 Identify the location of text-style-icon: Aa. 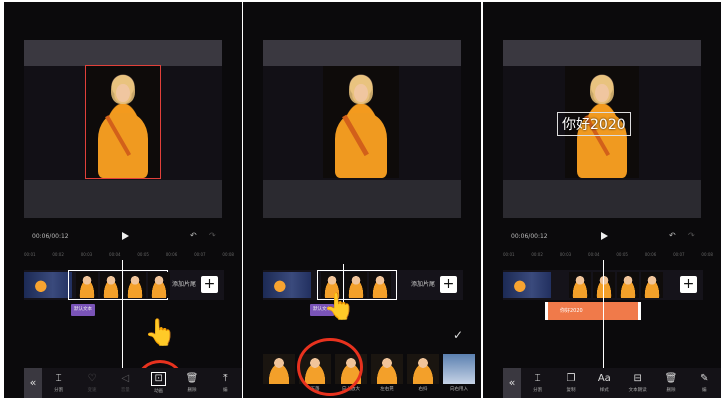
(604, 378).